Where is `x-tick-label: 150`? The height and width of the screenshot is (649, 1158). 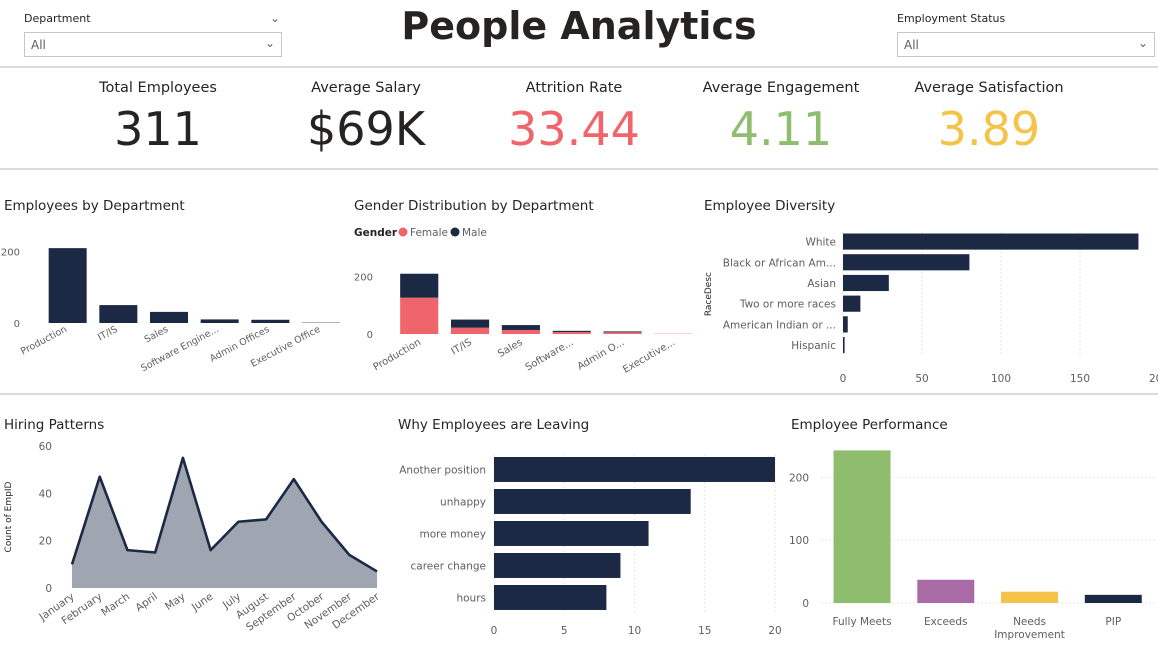 x-tick-label: 150 is located at coordinates (1080, 377).